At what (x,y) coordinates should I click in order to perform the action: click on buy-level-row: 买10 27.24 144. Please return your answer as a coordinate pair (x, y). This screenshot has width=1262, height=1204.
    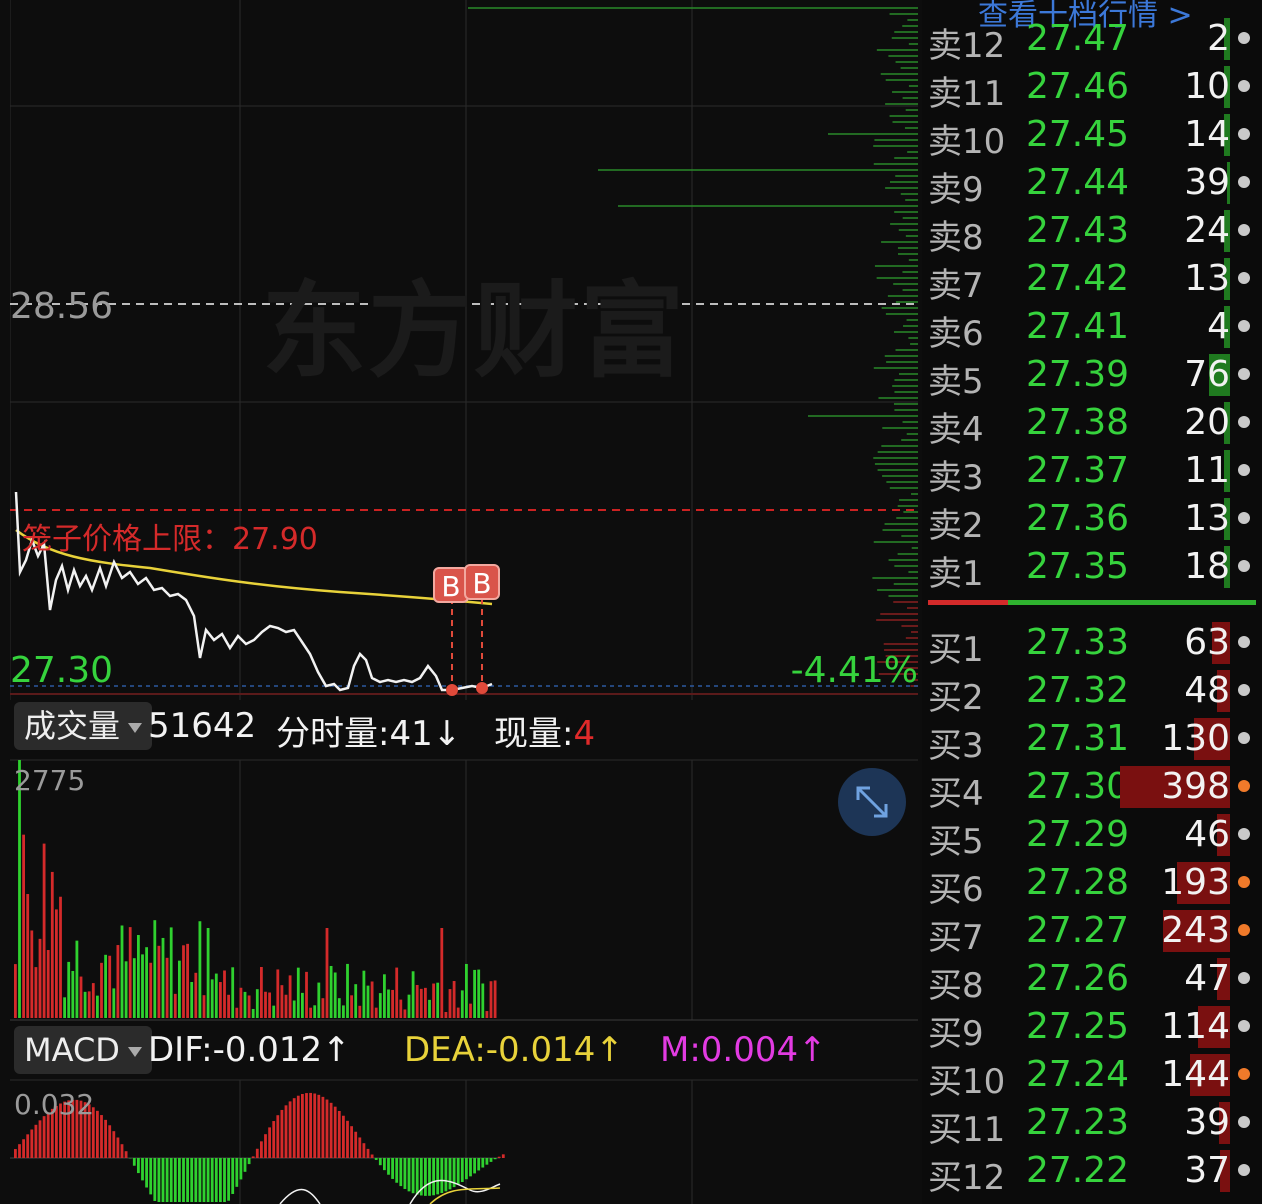
    Looking at the image, I should click on (1092, 1076).